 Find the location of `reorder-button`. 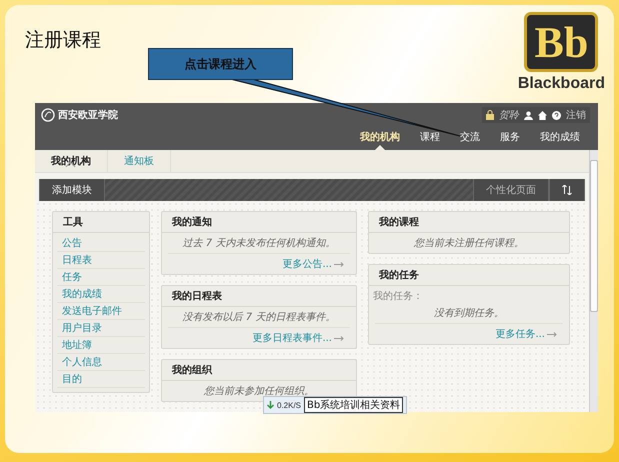

reorder-button is located at coordinates (567, 190).